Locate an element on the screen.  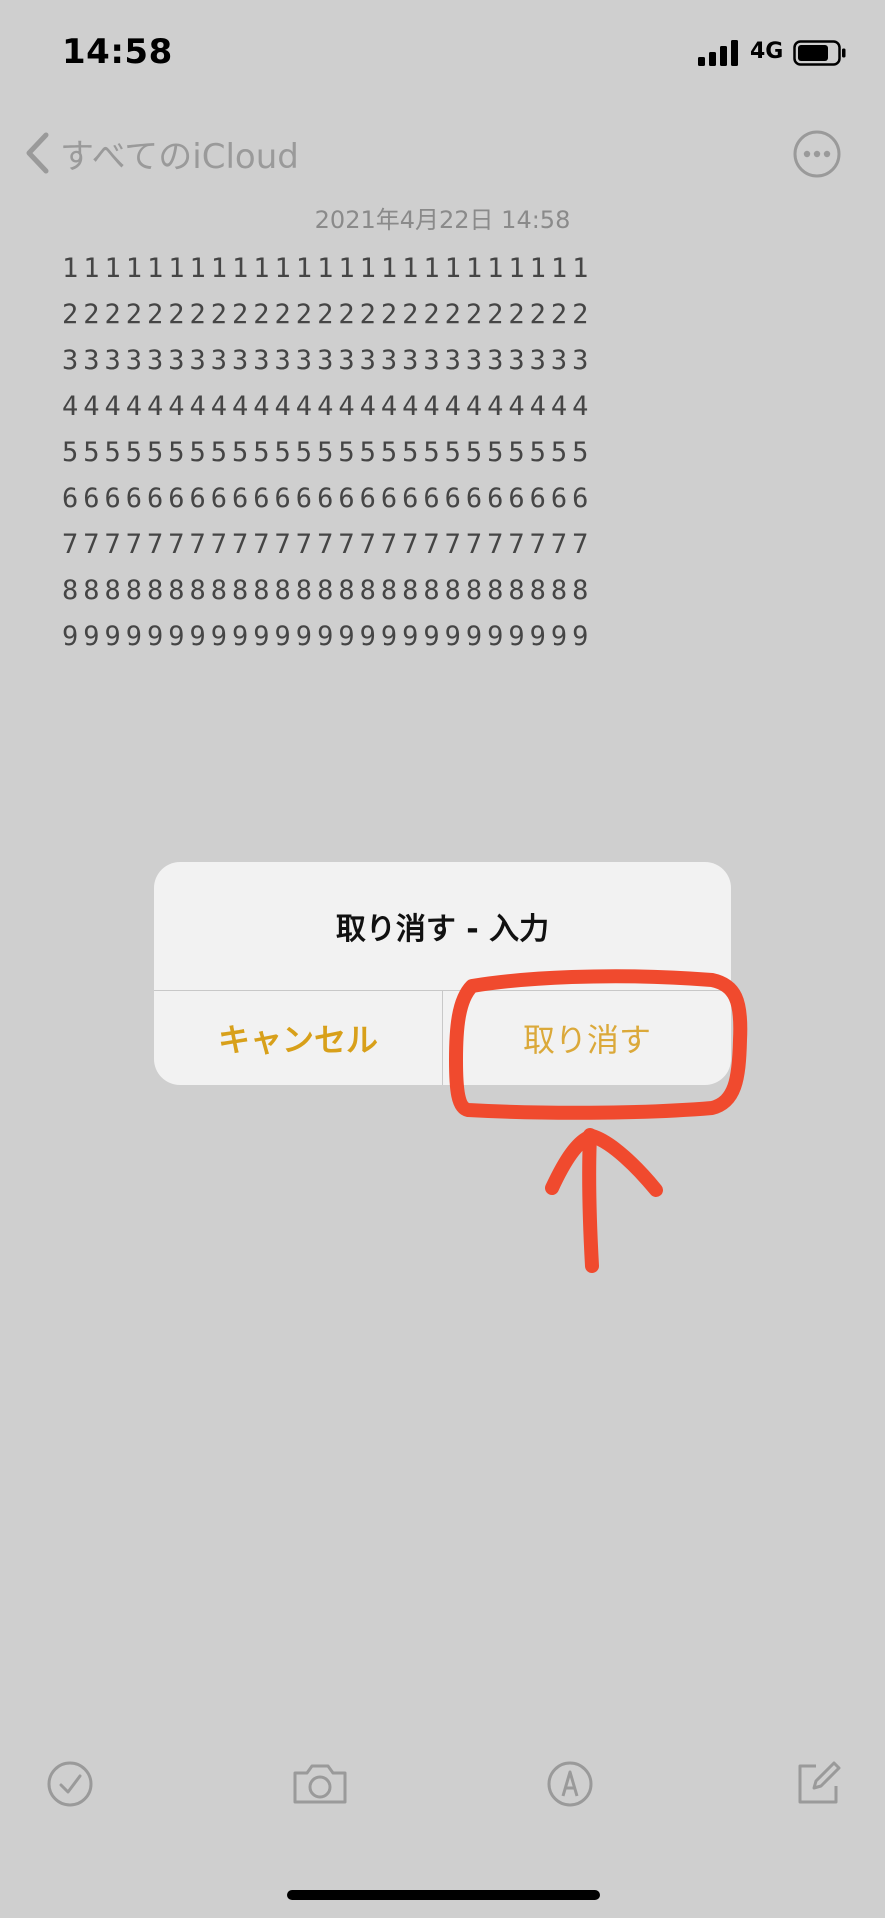
markup-pen-icon is located at coordinates (570, 1784).